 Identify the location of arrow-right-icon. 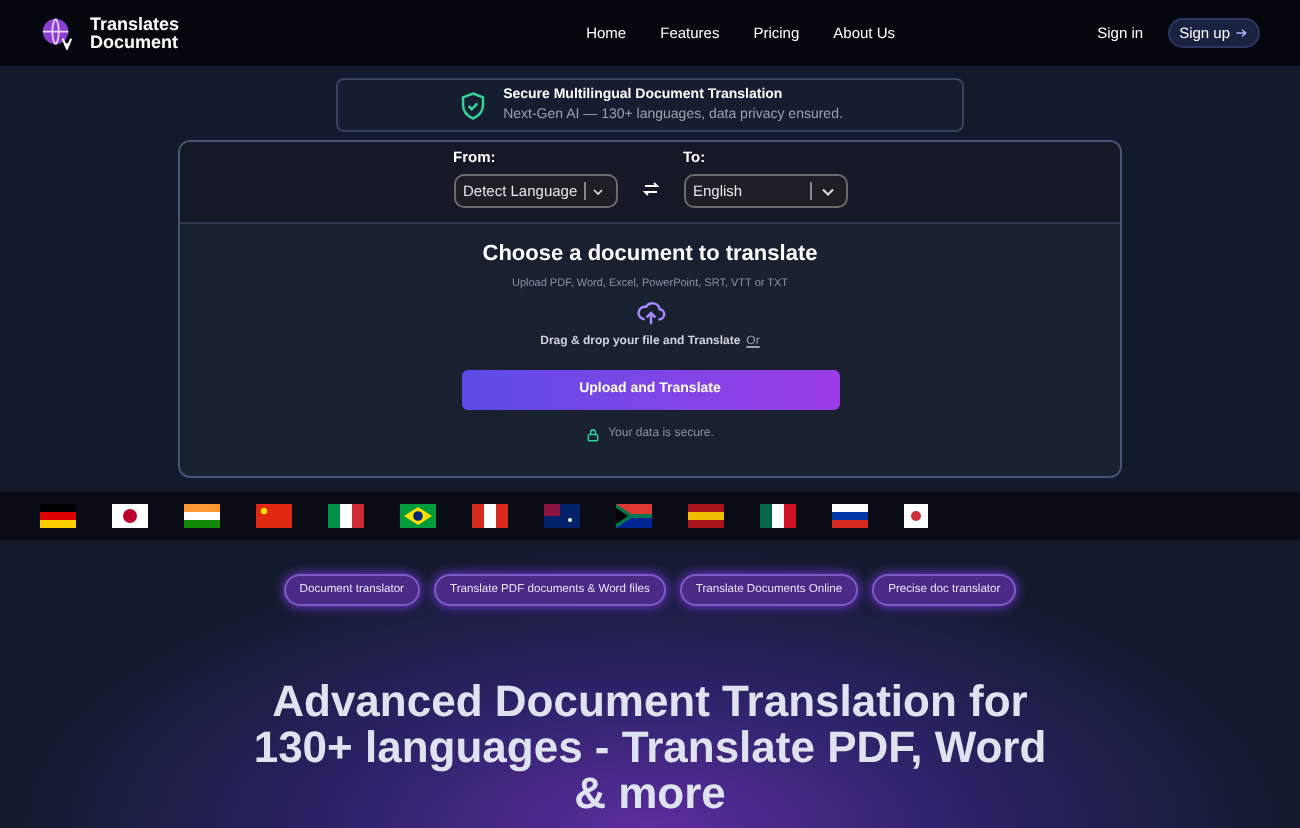
(1241, 33).